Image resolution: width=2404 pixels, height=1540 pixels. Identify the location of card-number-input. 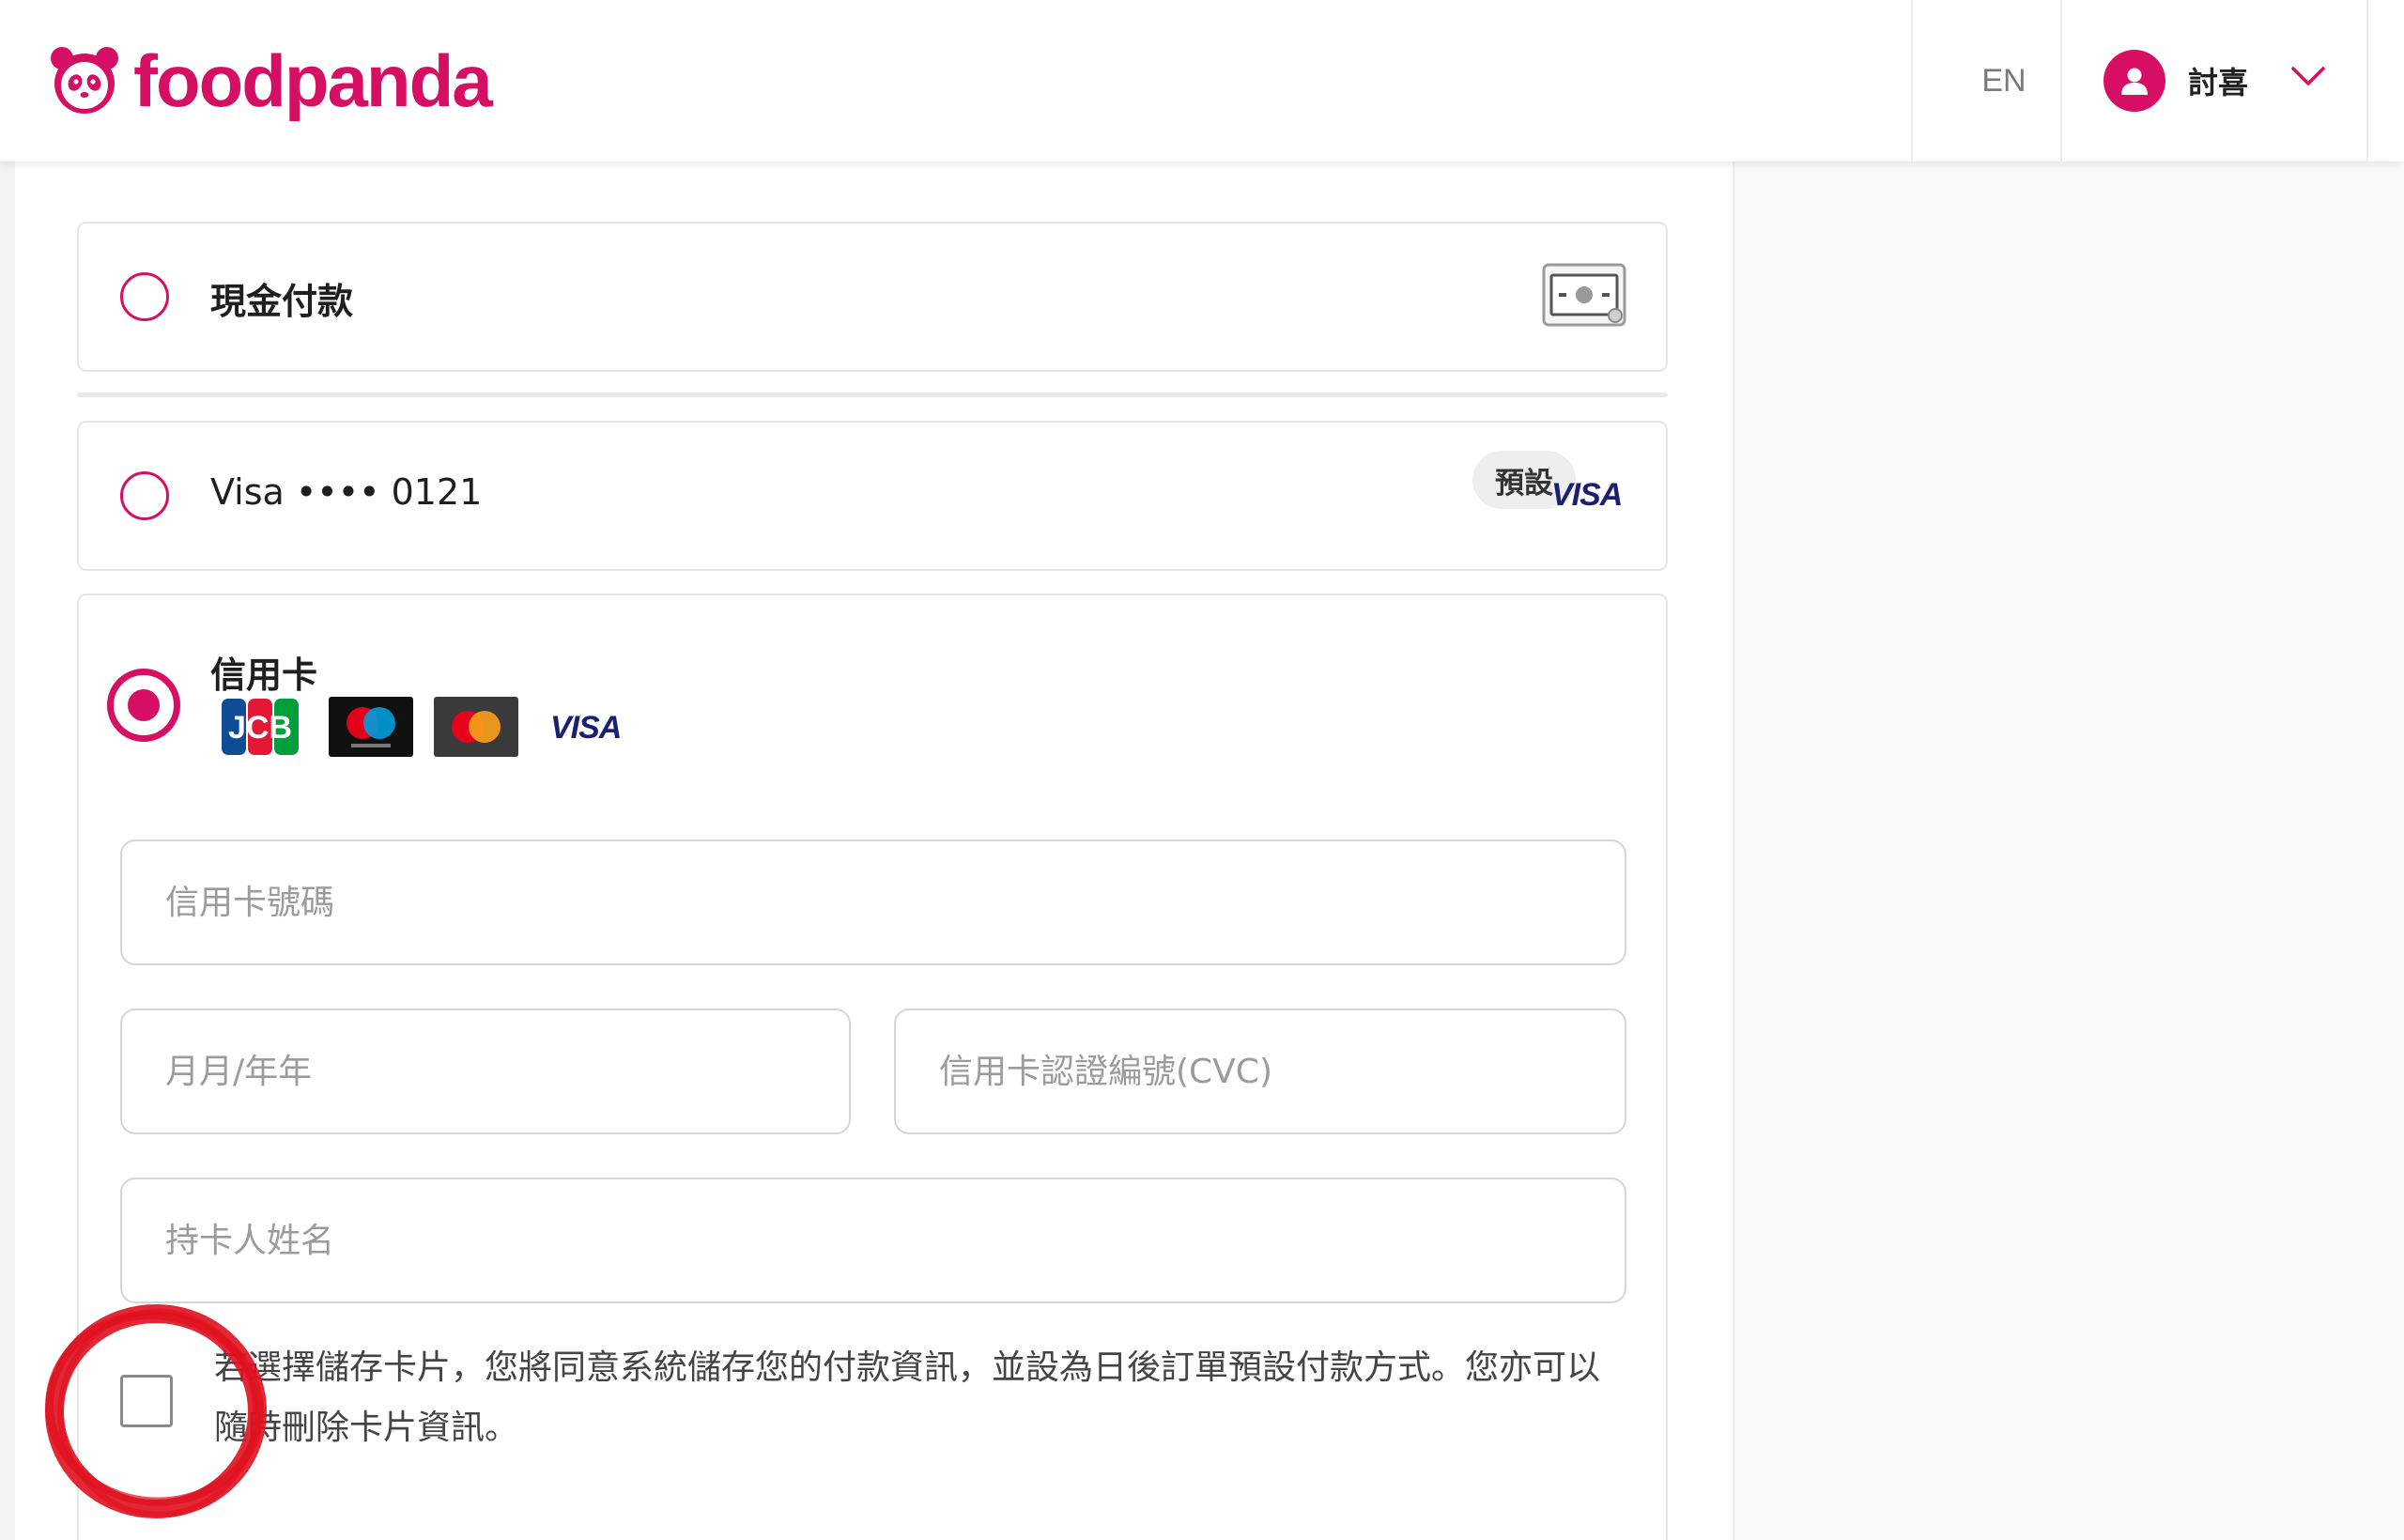
(873, 902).